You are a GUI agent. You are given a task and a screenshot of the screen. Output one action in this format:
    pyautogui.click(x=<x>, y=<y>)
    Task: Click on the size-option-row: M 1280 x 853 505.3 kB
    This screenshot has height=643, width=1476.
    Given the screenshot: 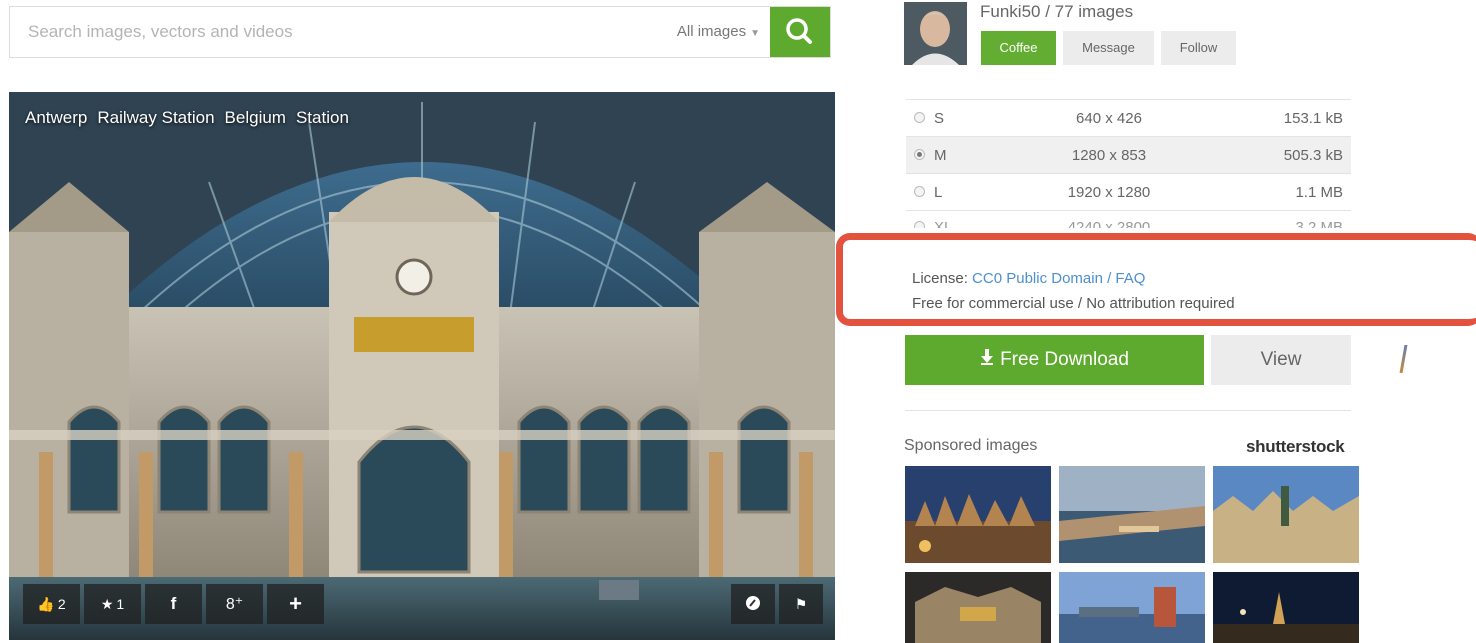 What is the action you would take?
    pyautogui.click(x=1128, y=154)
    